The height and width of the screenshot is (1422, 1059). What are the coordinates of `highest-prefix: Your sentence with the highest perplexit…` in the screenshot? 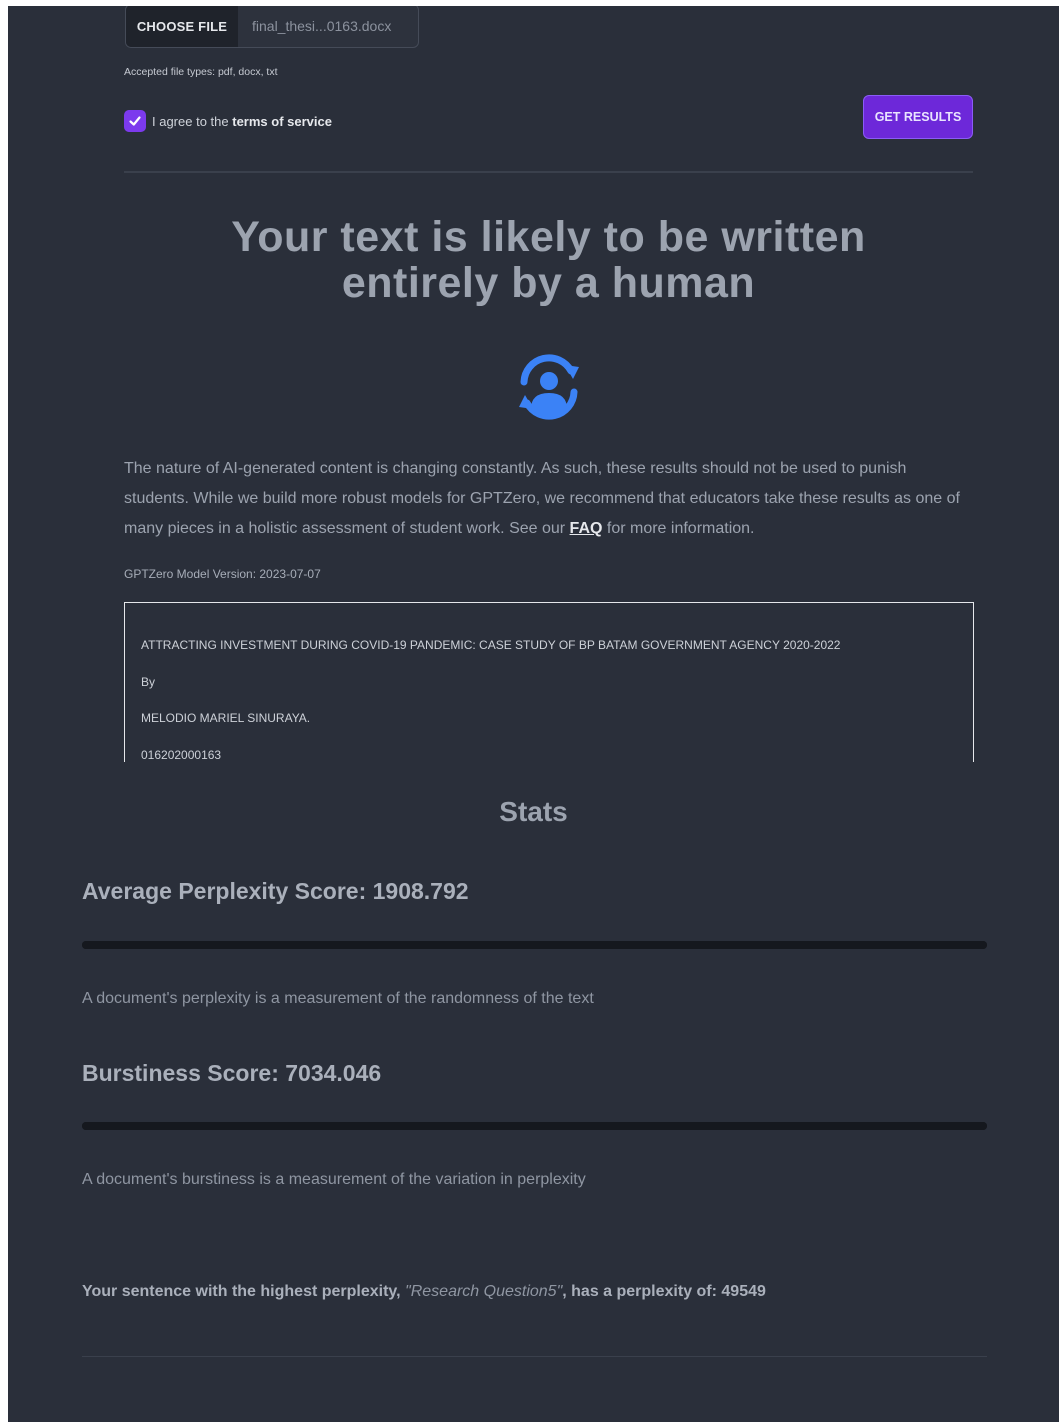 It's located at (244, 1291).